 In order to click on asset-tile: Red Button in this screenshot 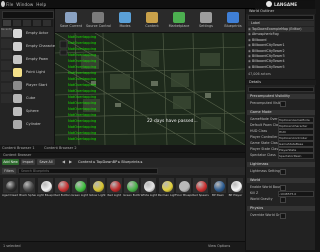, I will do `click(62, 191)`.